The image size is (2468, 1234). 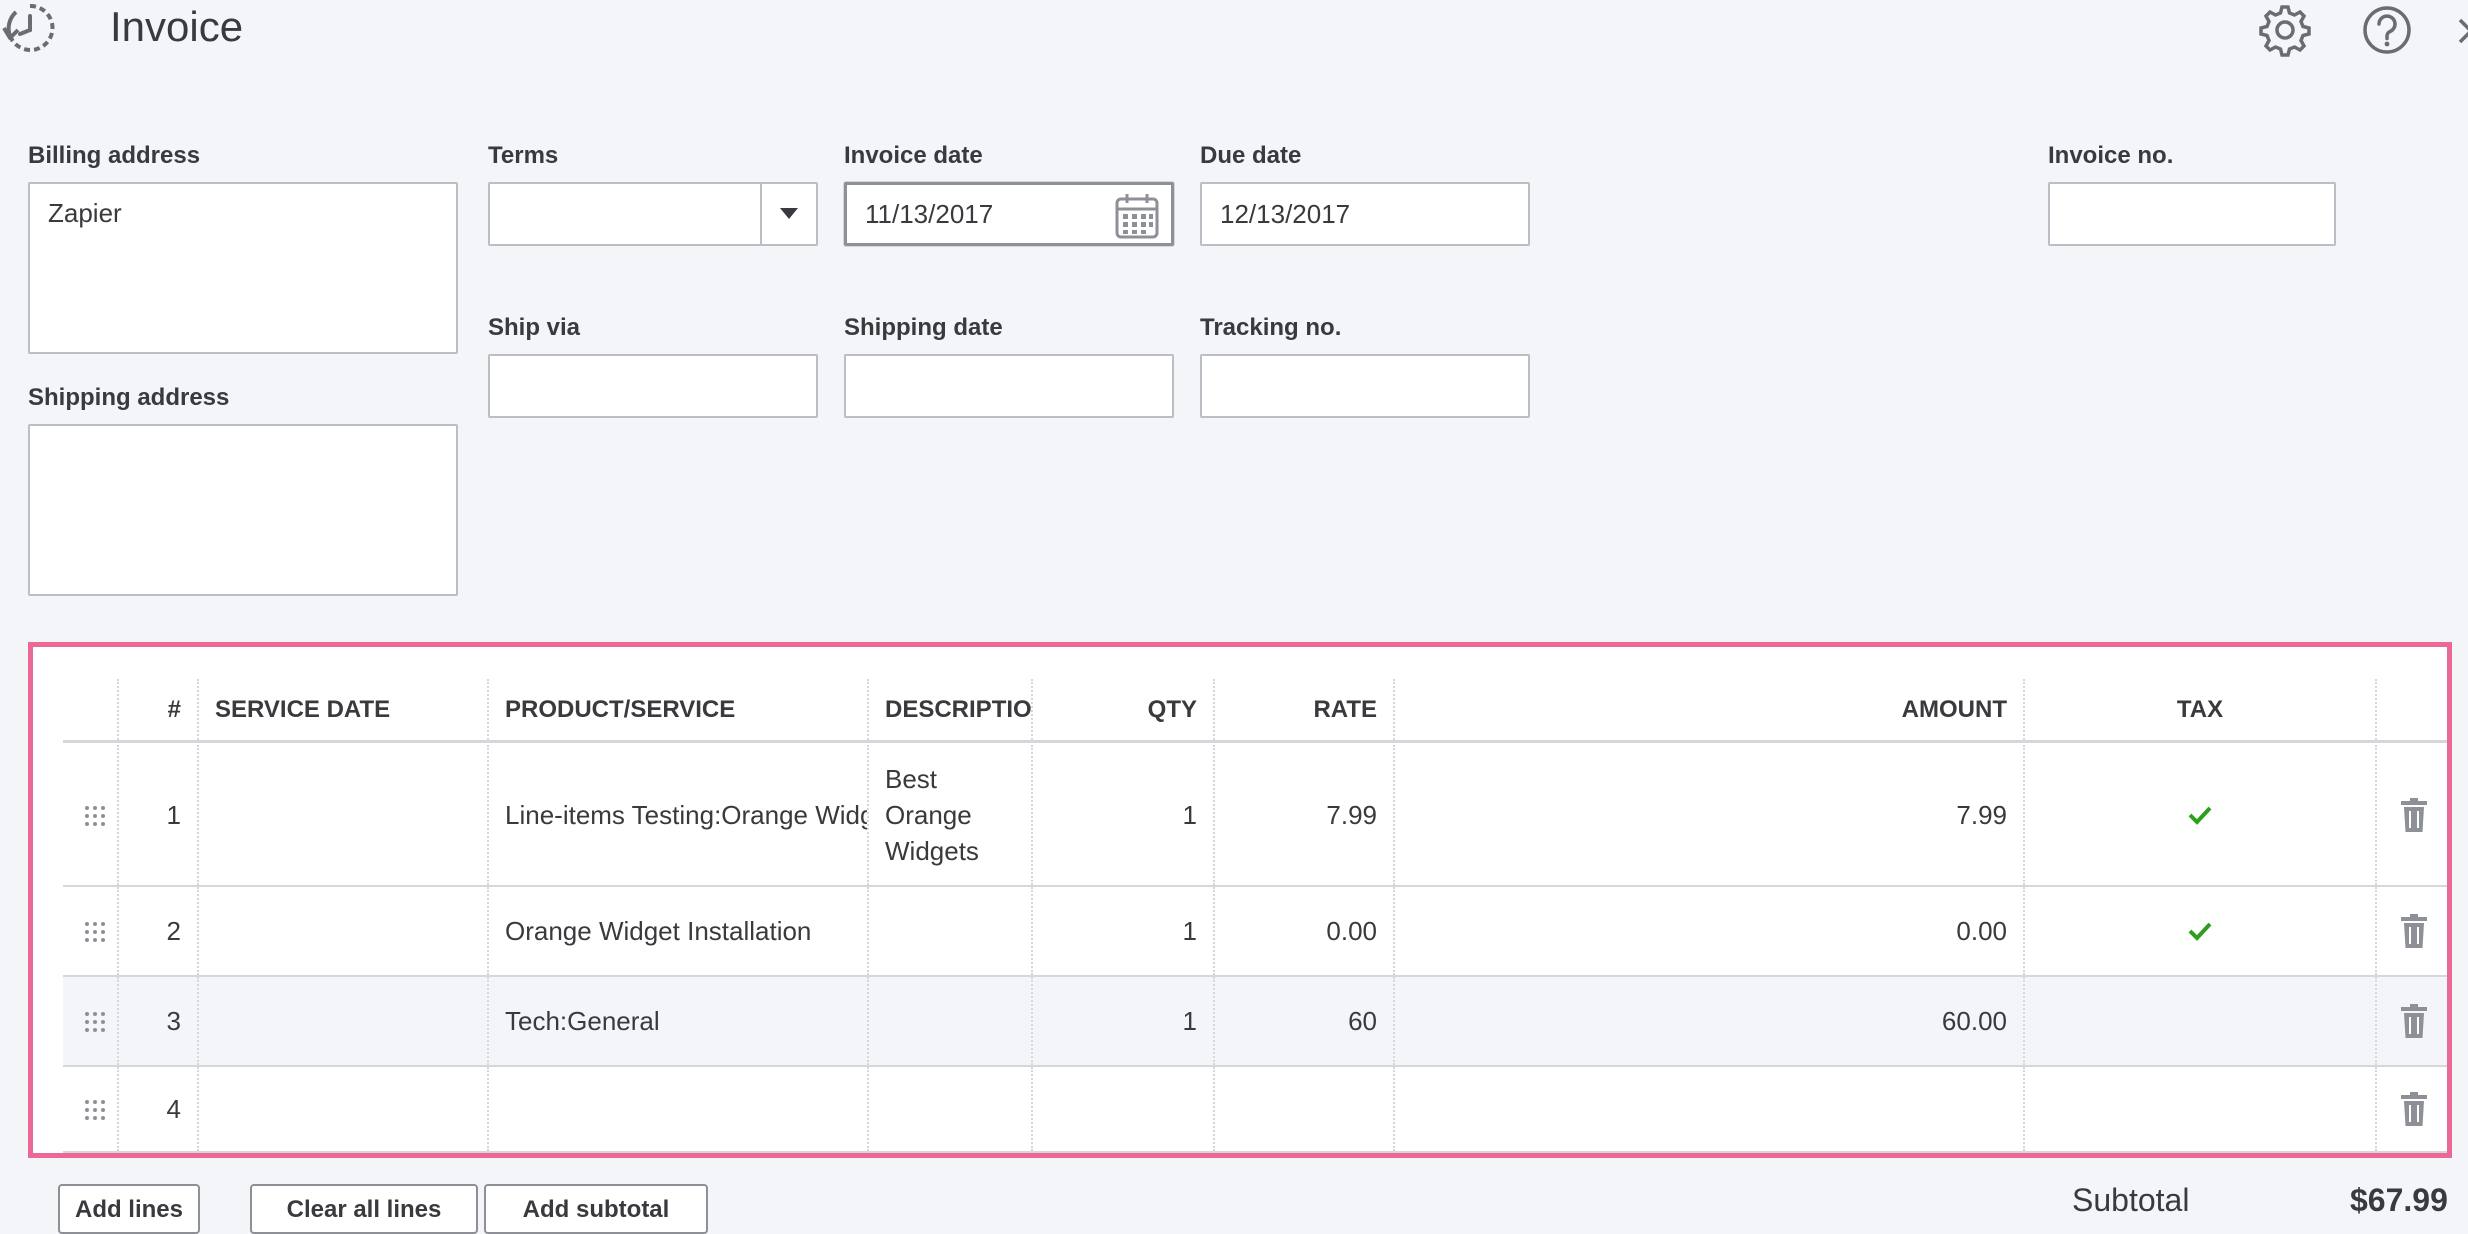 What do you see at coordinates (1124, 1109) in the screenshot?
I see `qty-cell` at bounding box center [1124, 1109].